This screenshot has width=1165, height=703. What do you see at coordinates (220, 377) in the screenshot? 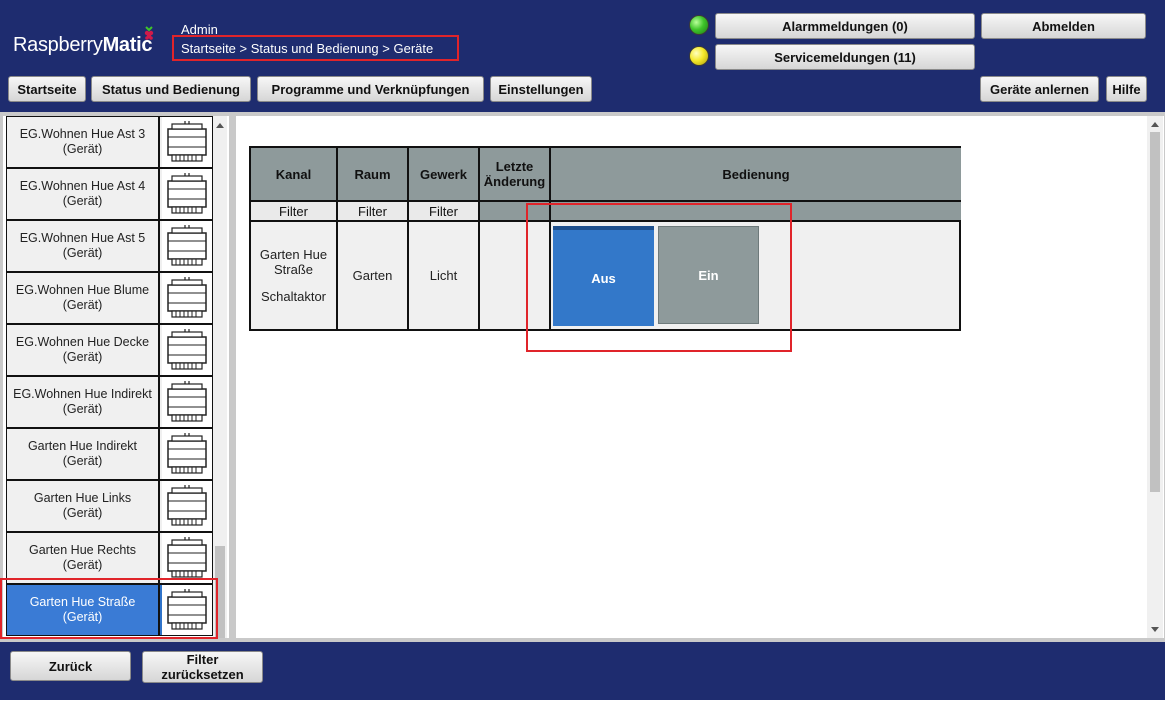
I see `device-list-scrollbar` at bounding box center [220, 377].